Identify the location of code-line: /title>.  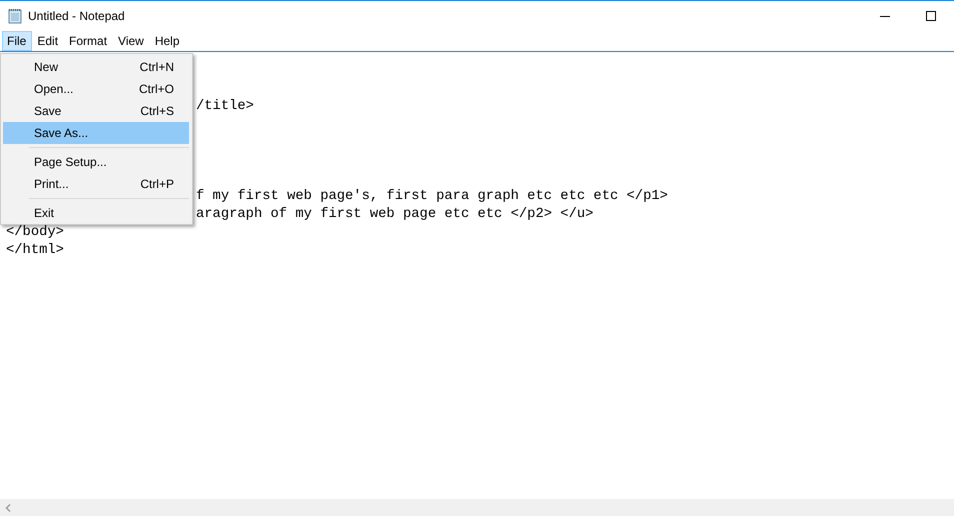
(225, 106).